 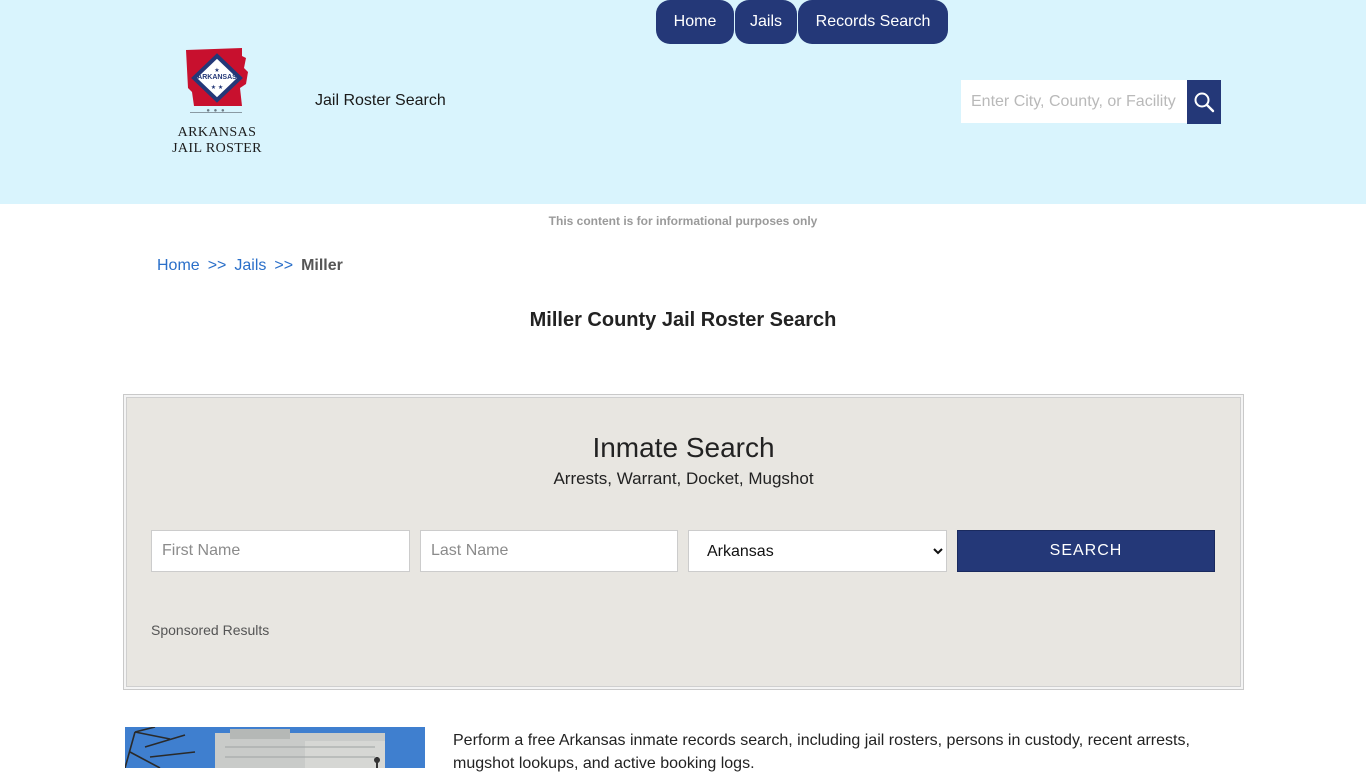 I want to click on page-title: Miller County Jail Roster Search, so click(x=683, y=320).